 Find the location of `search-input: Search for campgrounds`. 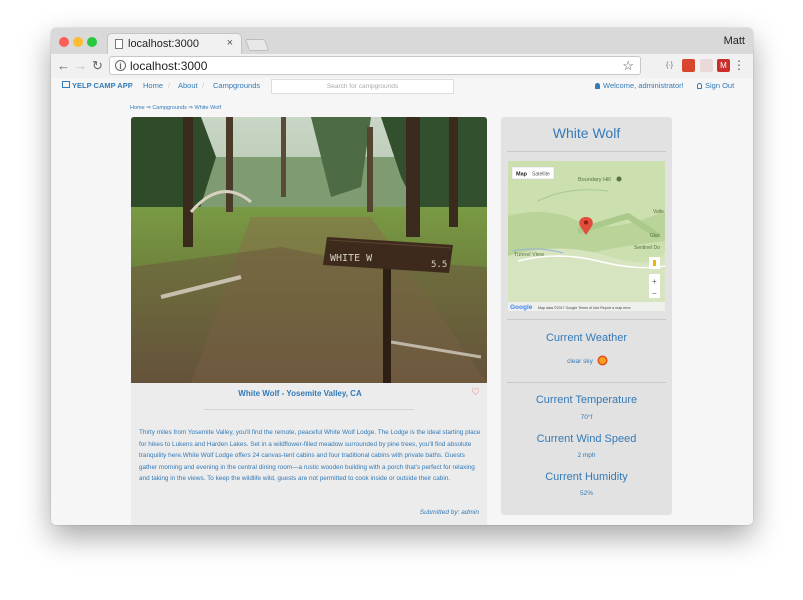

search-input: Search for campgrounds is located at coordinates (362, 86).